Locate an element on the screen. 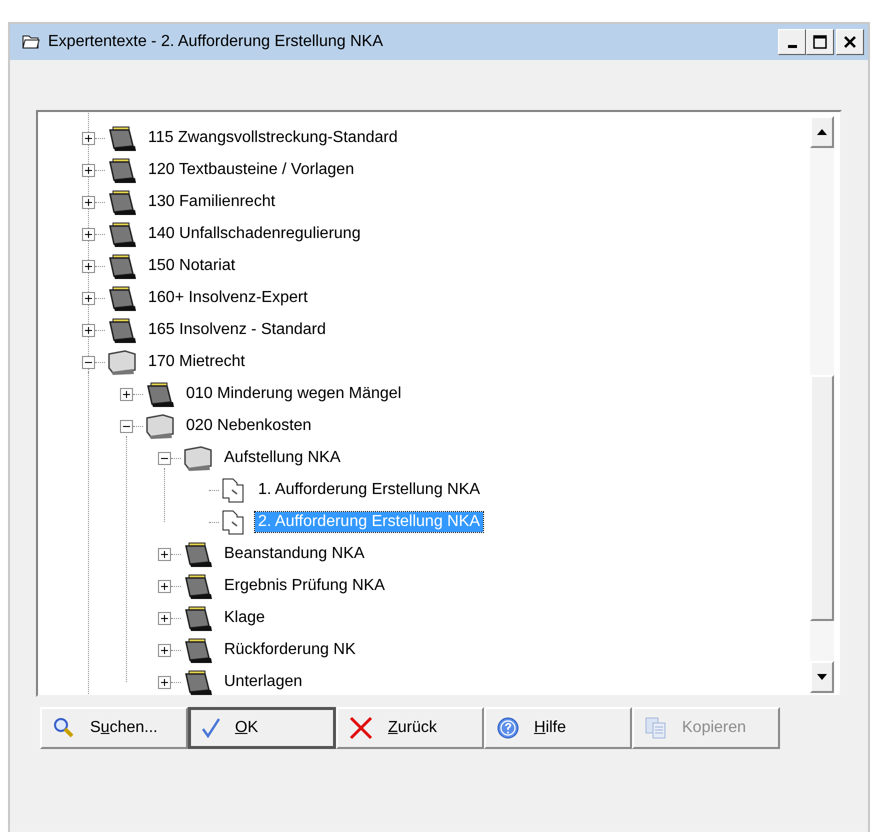  scroll-down-button is located at coordinates (822, 677).